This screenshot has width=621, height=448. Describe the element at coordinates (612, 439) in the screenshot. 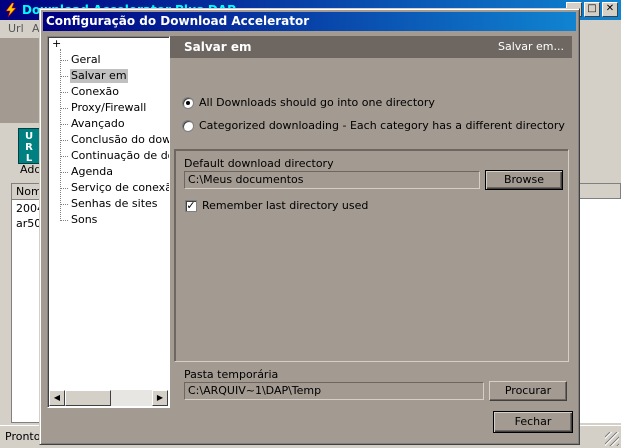

I see `resize-grip` at that location.